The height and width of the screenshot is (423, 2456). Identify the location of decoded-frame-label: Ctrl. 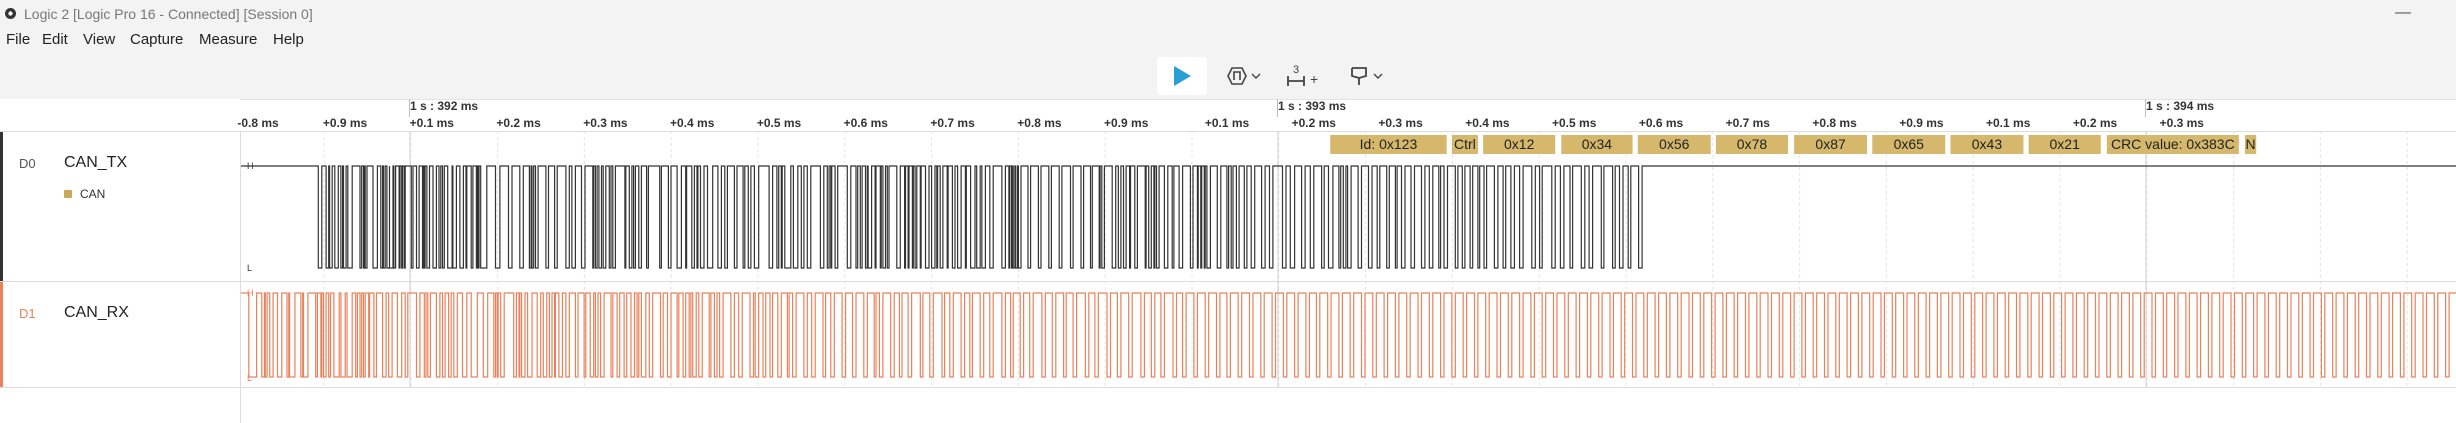
(1465, 144).